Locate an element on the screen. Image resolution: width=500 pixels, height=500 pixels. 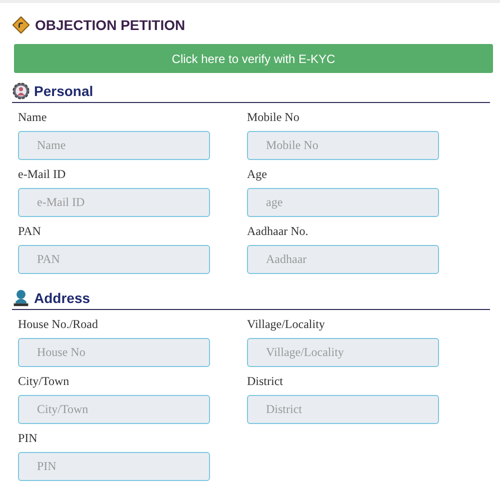
input-field: age is located at coordinates (343, 202).